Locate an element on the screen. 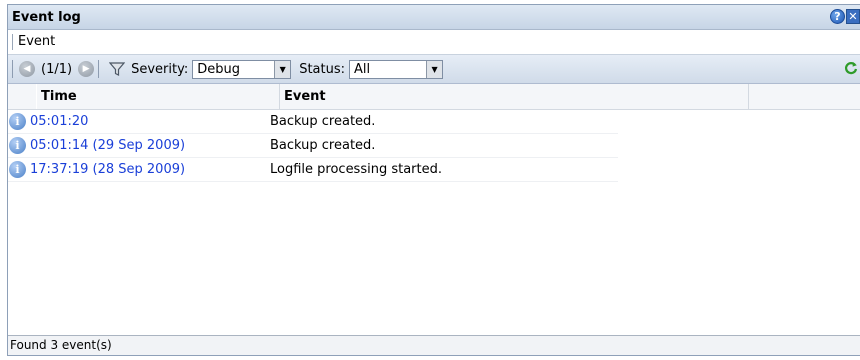 The height and width of the screenshot is (360, 860). tab-event: Event is located at coordinates (33, 42).